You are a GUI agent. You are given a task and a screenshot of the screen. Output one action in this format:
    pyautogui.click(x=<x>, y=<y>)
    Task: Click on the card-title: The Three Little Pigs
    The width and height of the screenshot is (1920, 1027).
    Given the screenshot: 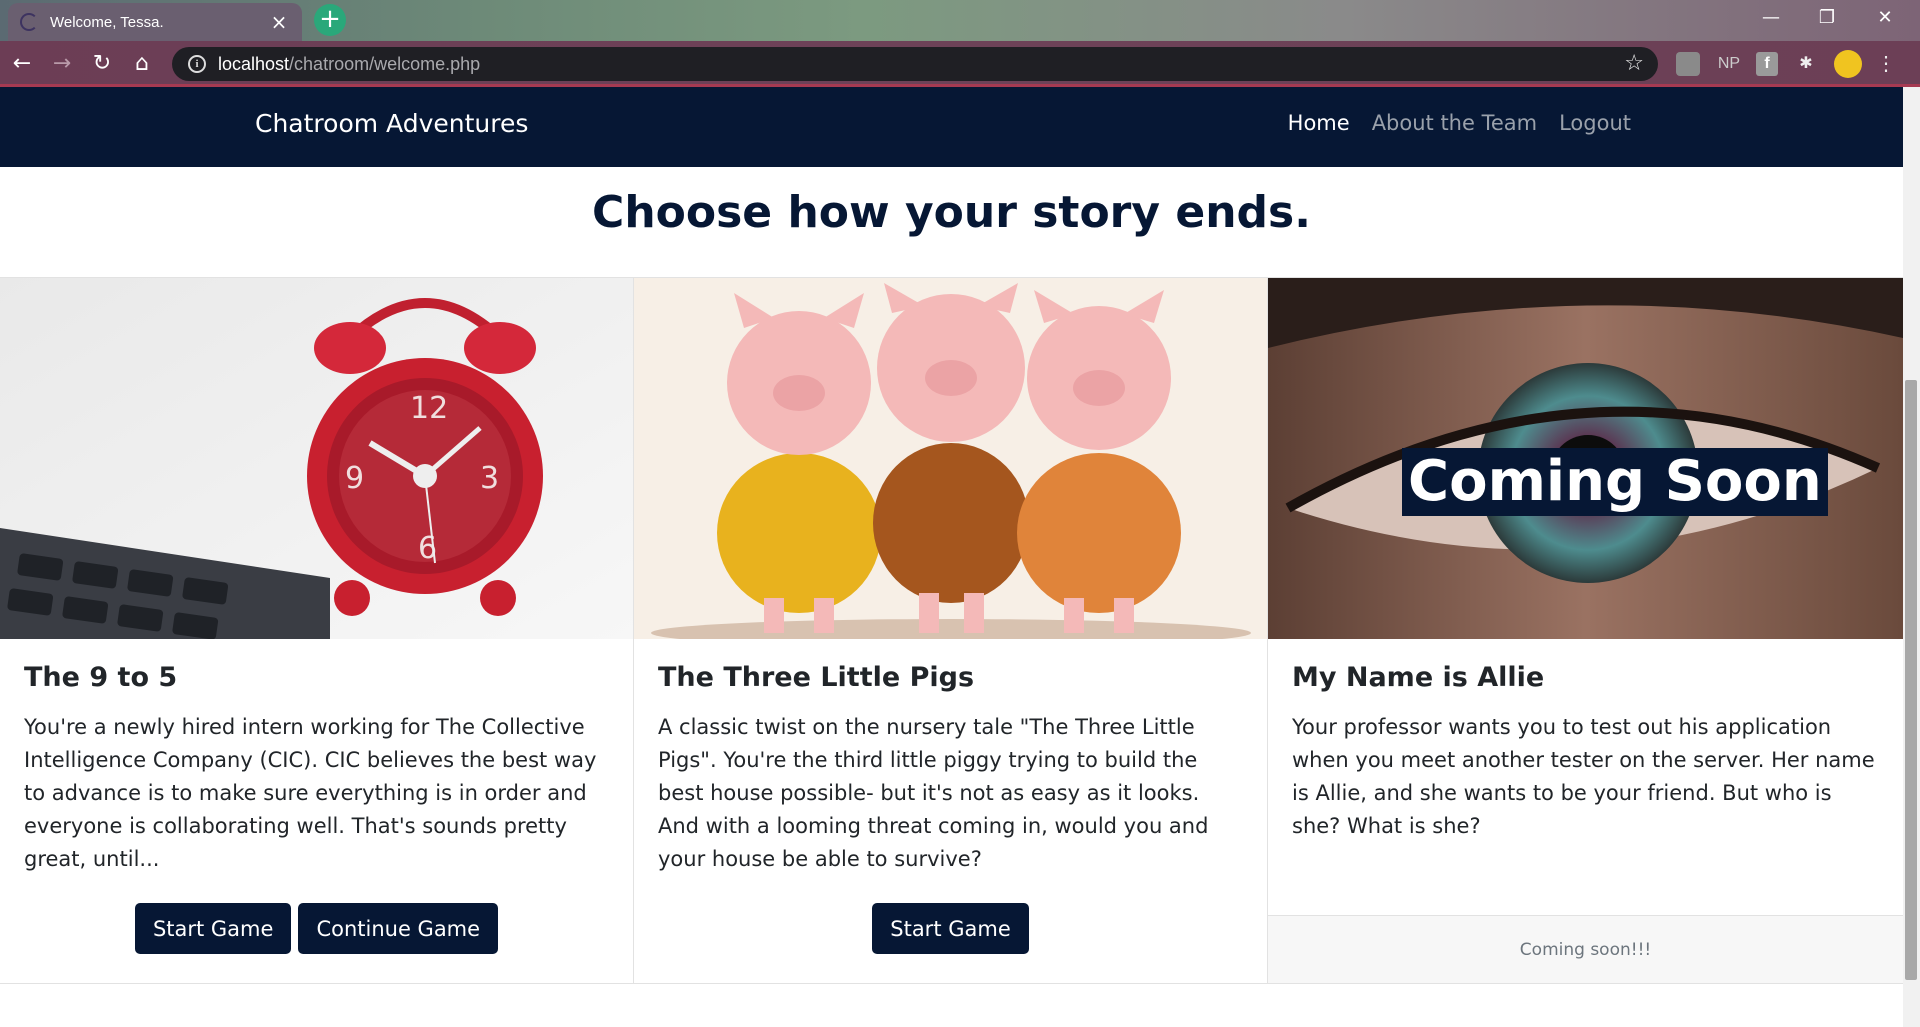 What is the action you would take?
    pyautogui.click(x=816, y=677)
    